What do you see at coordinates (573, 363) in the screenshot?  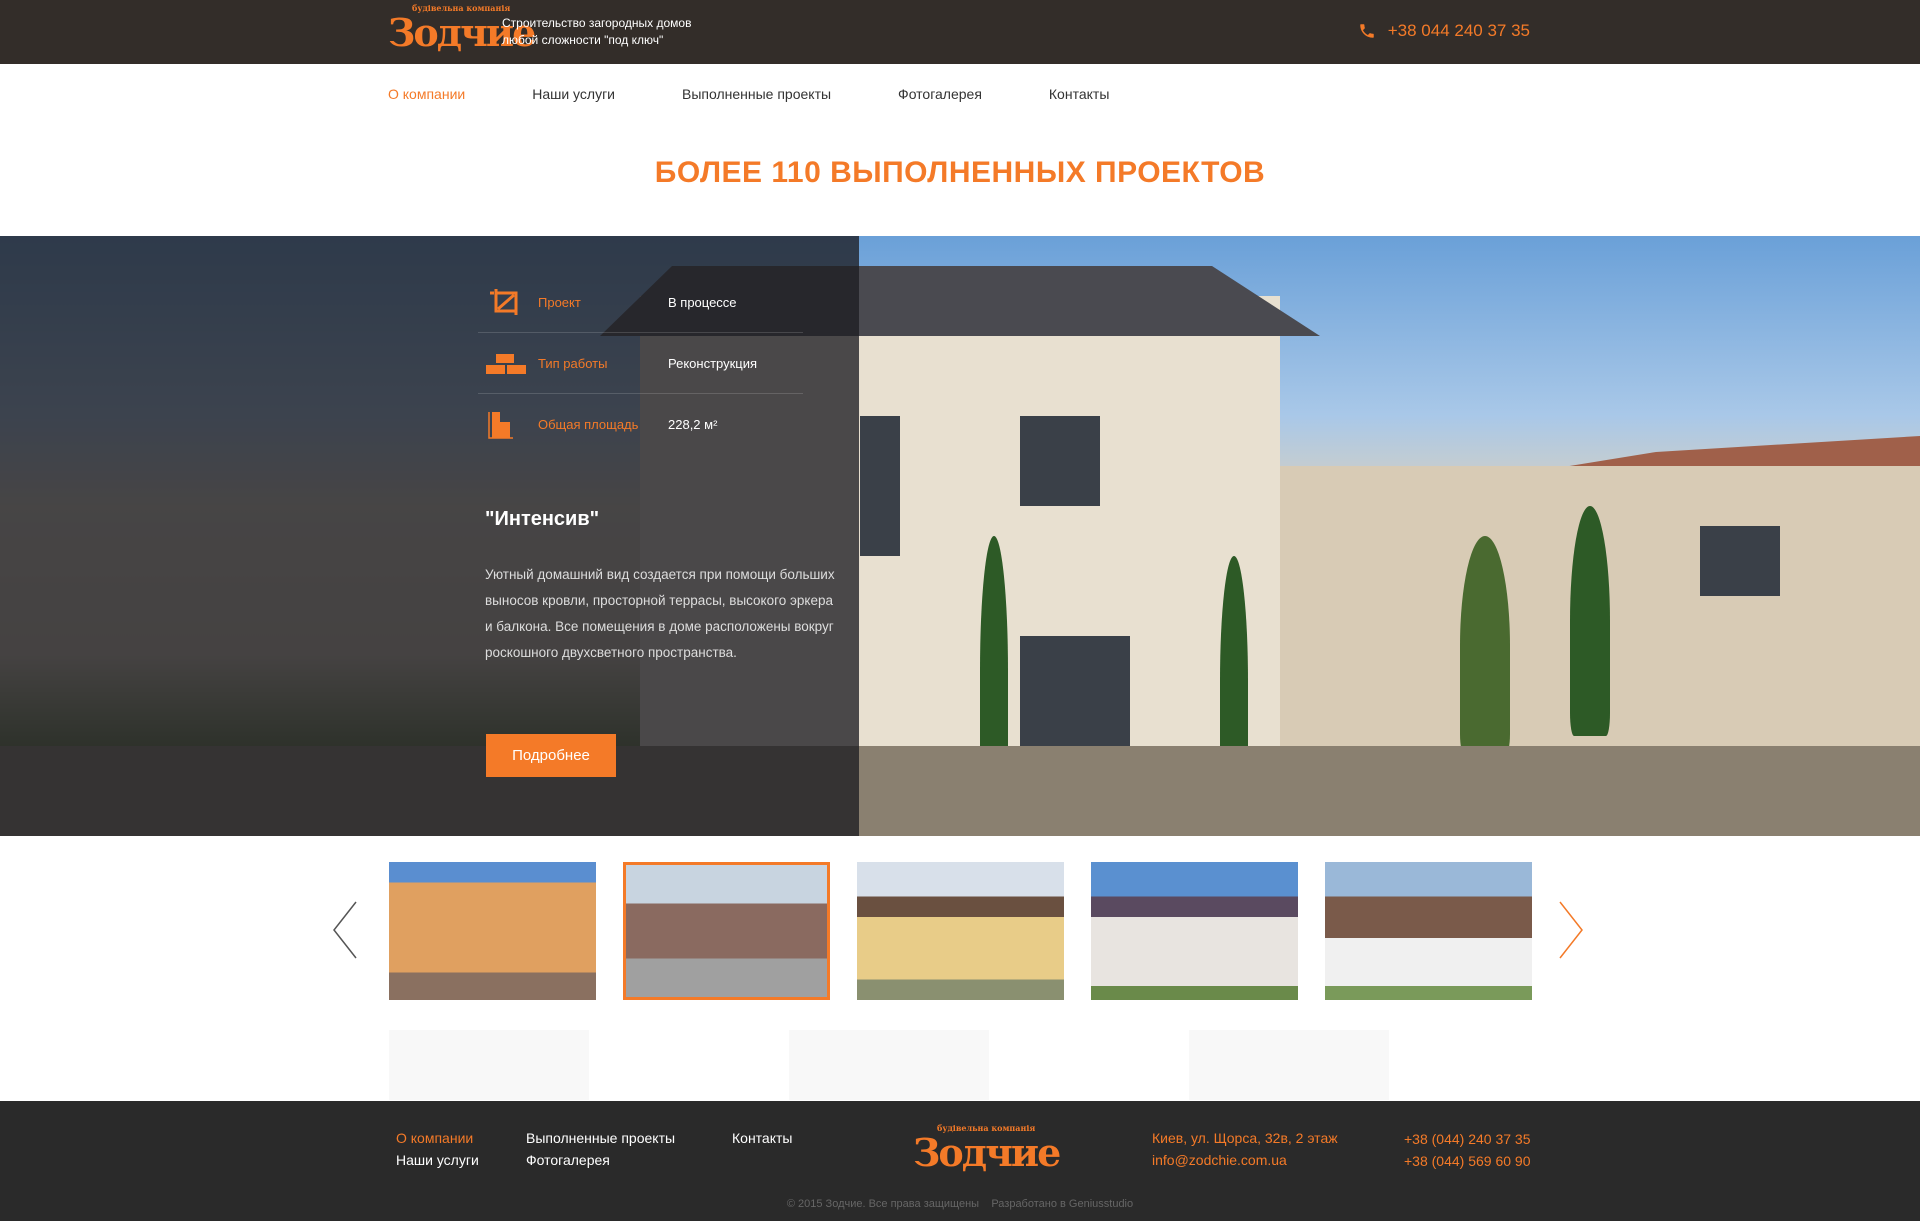 I see `detail-label: Тип работы` at bounding box center [573, 363].